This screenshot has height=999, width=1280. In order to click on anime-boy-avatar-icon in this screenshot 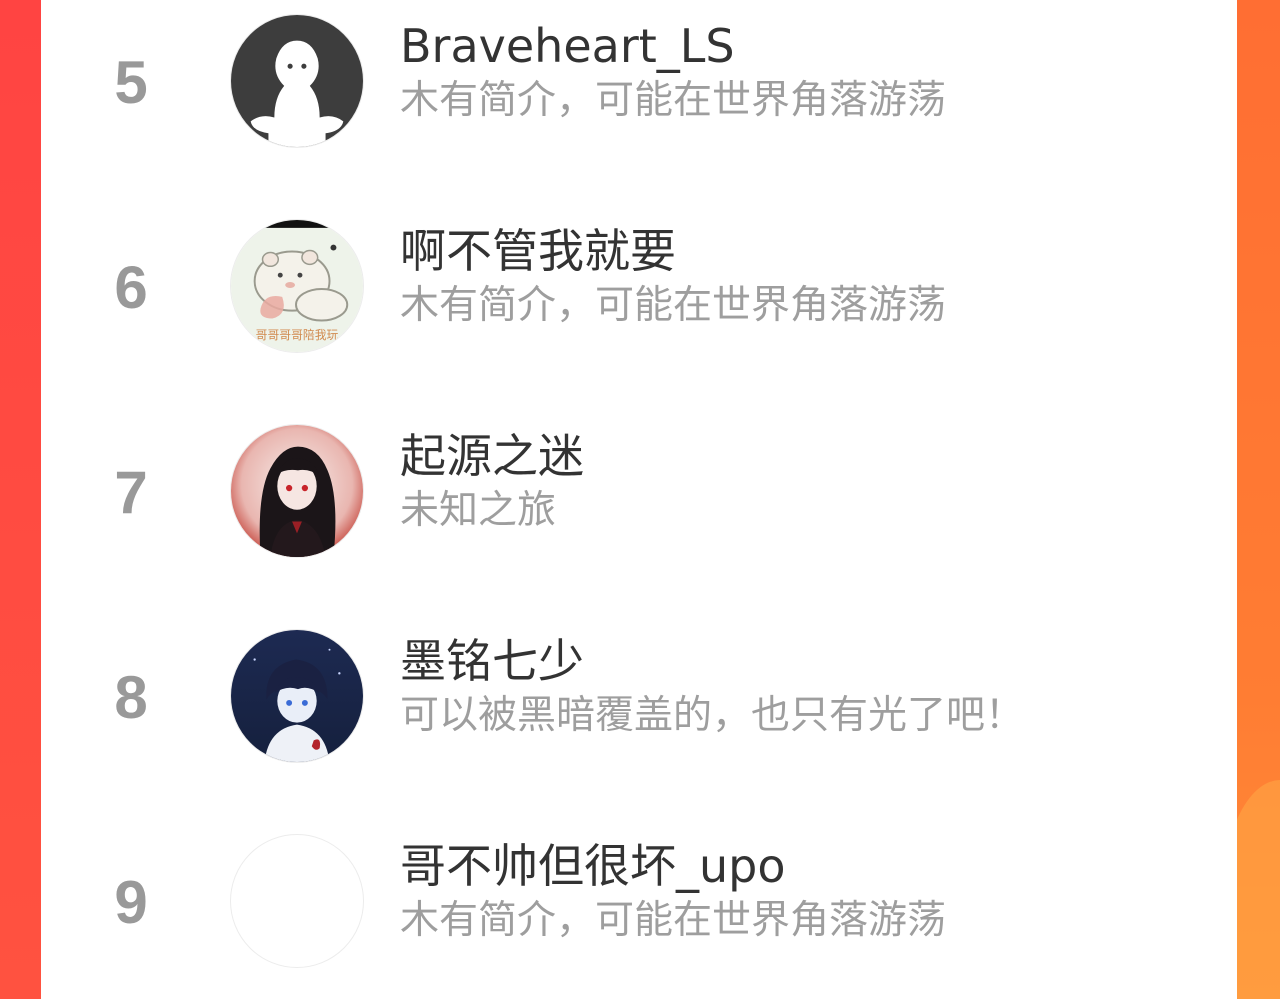, I will do `click(297, 696)`.